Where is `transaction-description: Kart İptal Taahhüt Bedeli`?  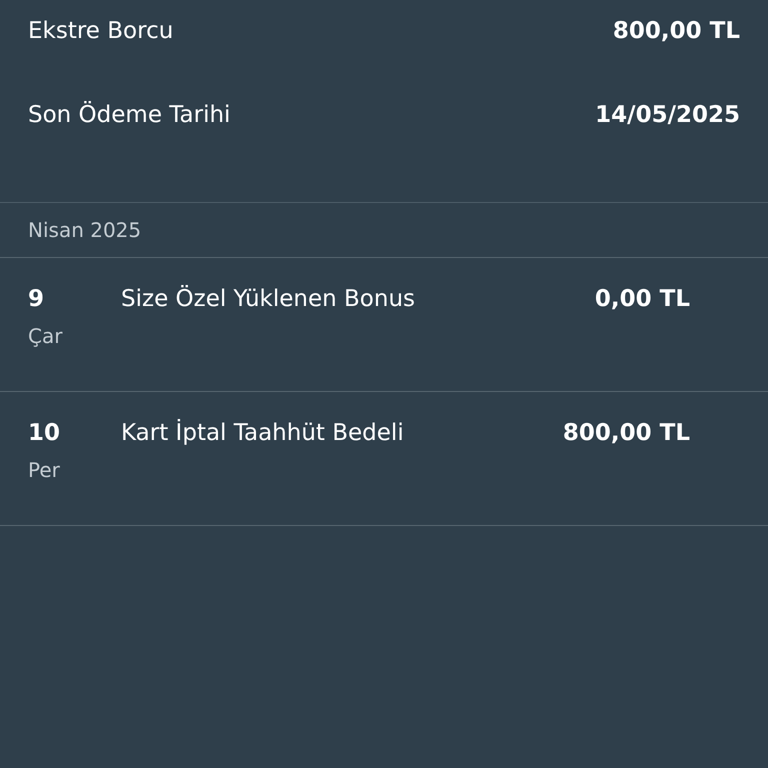 transaction-description: Kart İptal Taahhüt Bedeli is located at coordinates (263, 433).